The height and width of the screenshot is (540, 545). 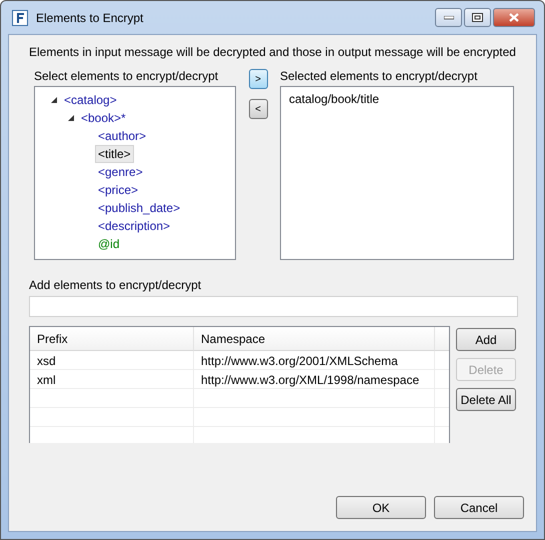 What do you see at coordinates (314, 360) in the screenshot?
I see `table-cell: http://www.w3.org/2001/XMLSchema` at bounding box center [314, 360].